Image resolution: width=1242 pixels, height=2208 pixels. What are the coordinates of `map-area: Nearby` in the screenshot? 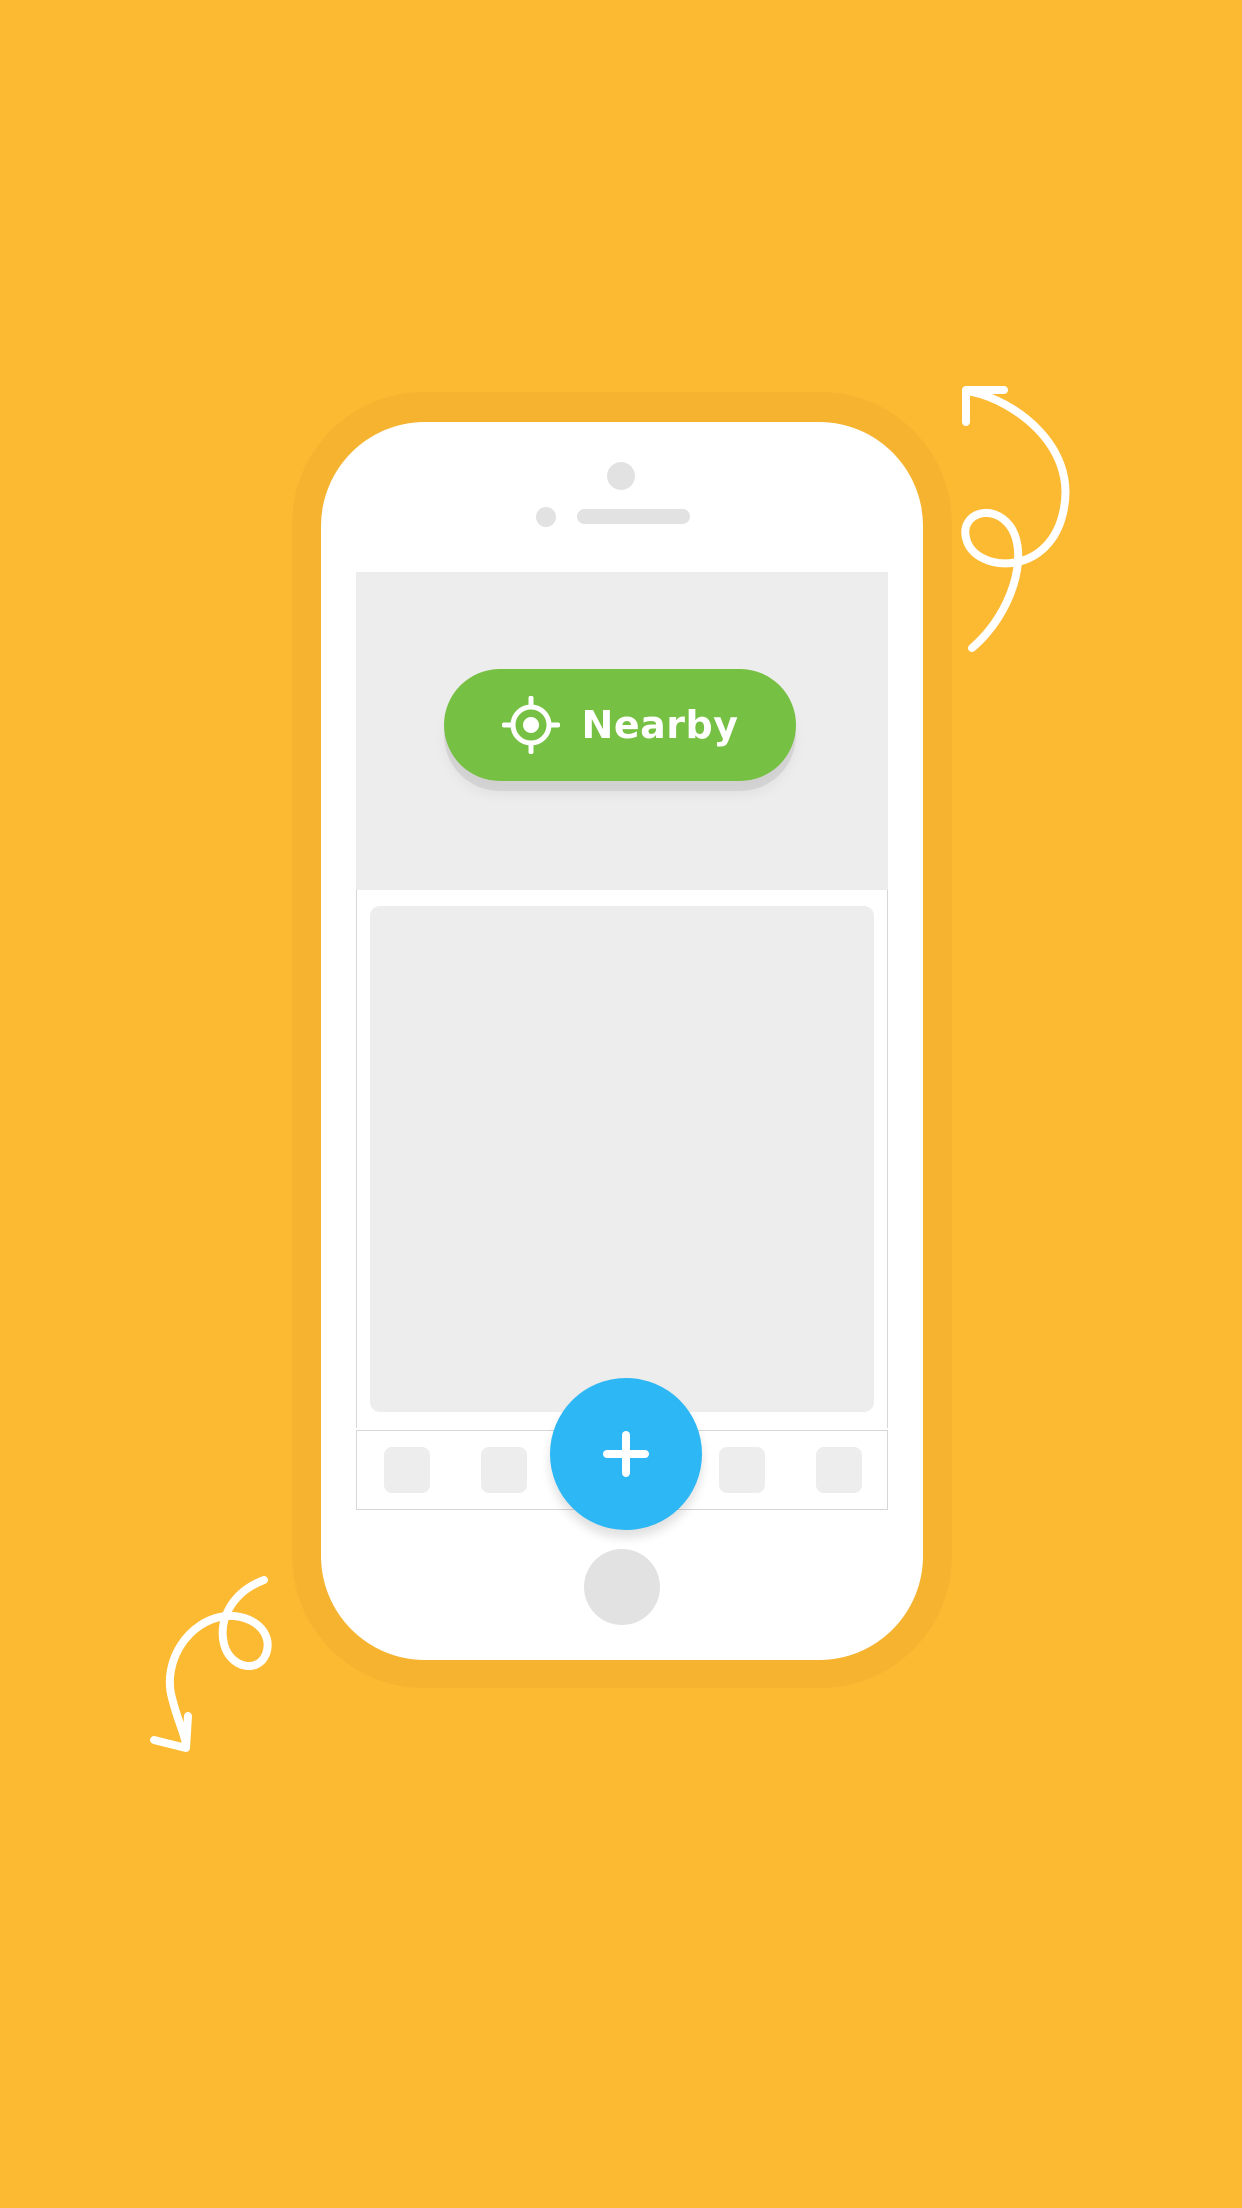 It's located at (622, 731).